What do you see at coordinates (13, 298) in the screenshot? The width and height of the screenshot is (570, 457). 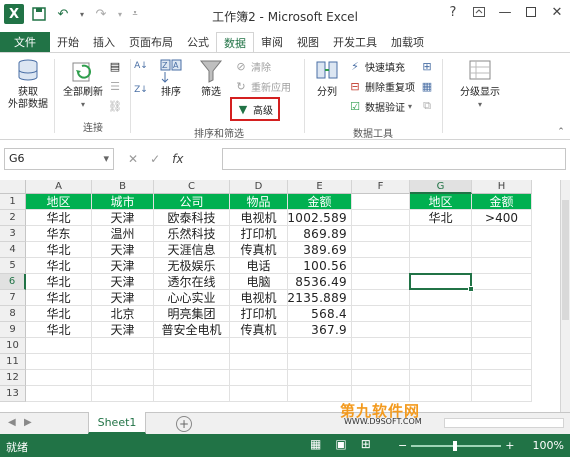 I see `row-header-7: 7` at bounding box center [13, 298].